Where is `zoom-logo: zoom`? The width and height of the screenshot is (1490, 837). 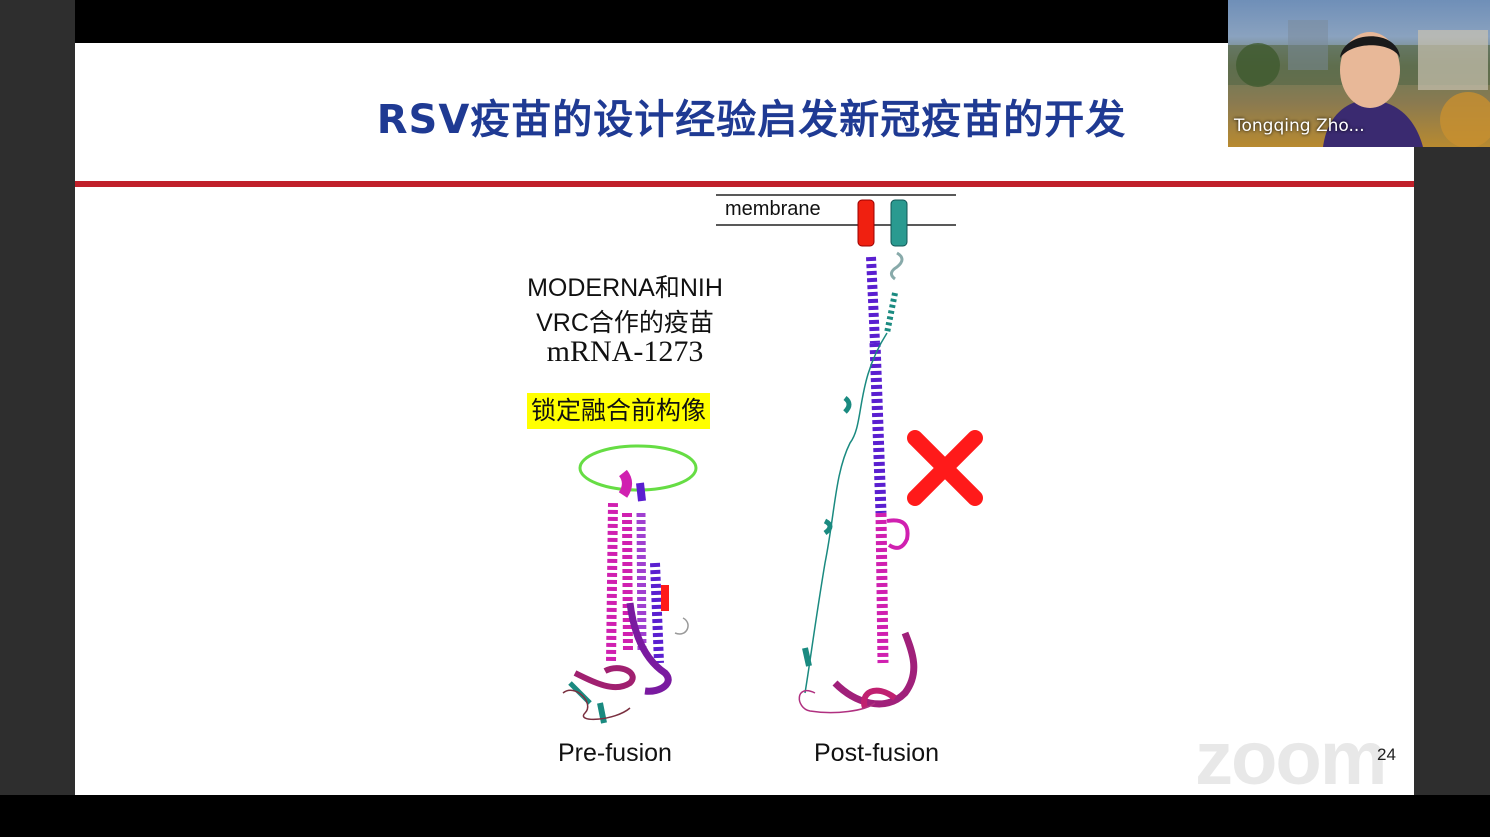
zoom-logo: zoom is located at coordinates (1291, 755).